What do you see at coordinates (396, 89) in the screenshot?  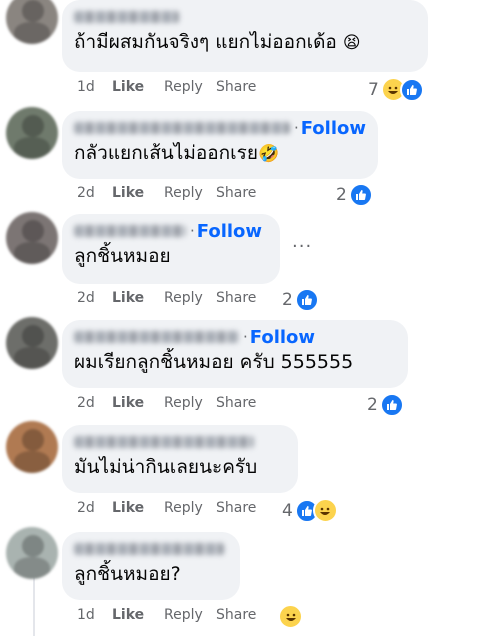 I see `reaction-summary: 7` at bounding box center [396, 89].